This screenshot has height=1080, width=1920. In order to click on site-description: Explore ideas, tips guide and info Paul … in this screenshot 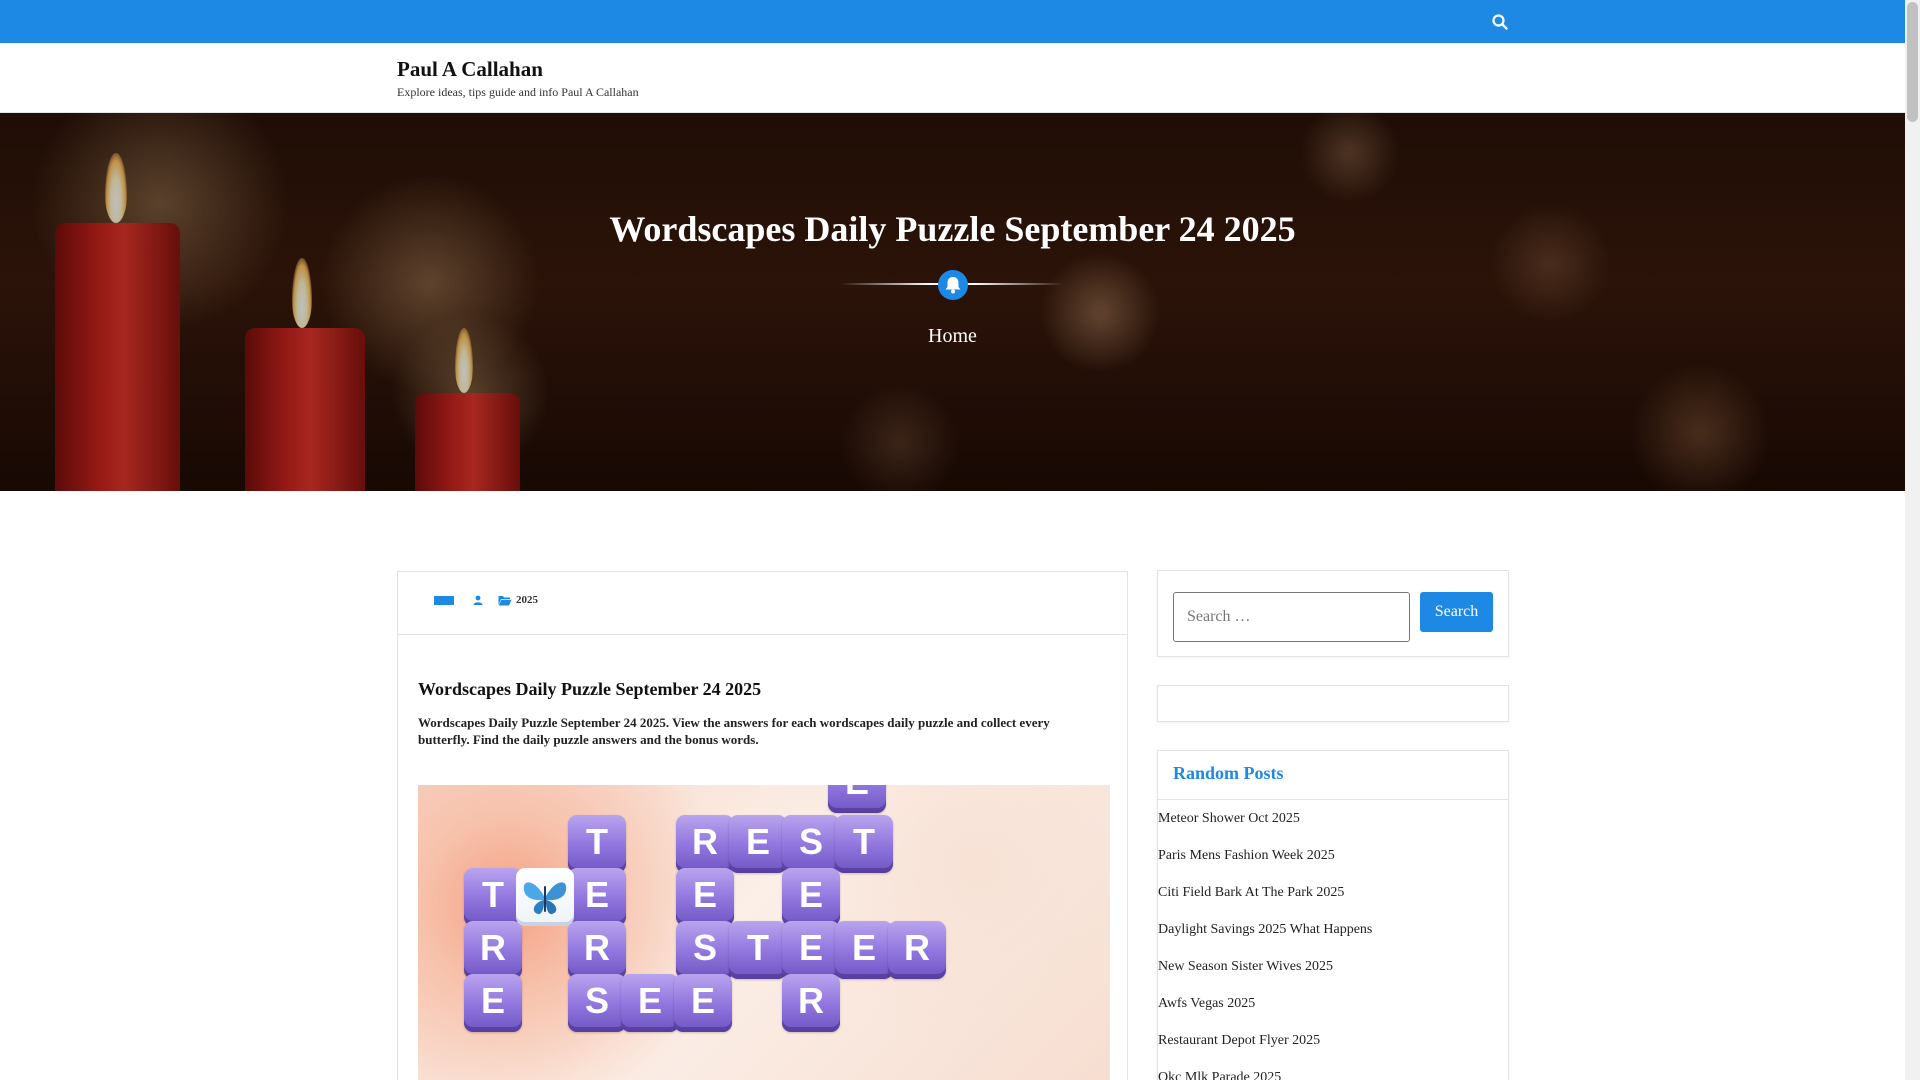, I will do `click(518, 92)`.